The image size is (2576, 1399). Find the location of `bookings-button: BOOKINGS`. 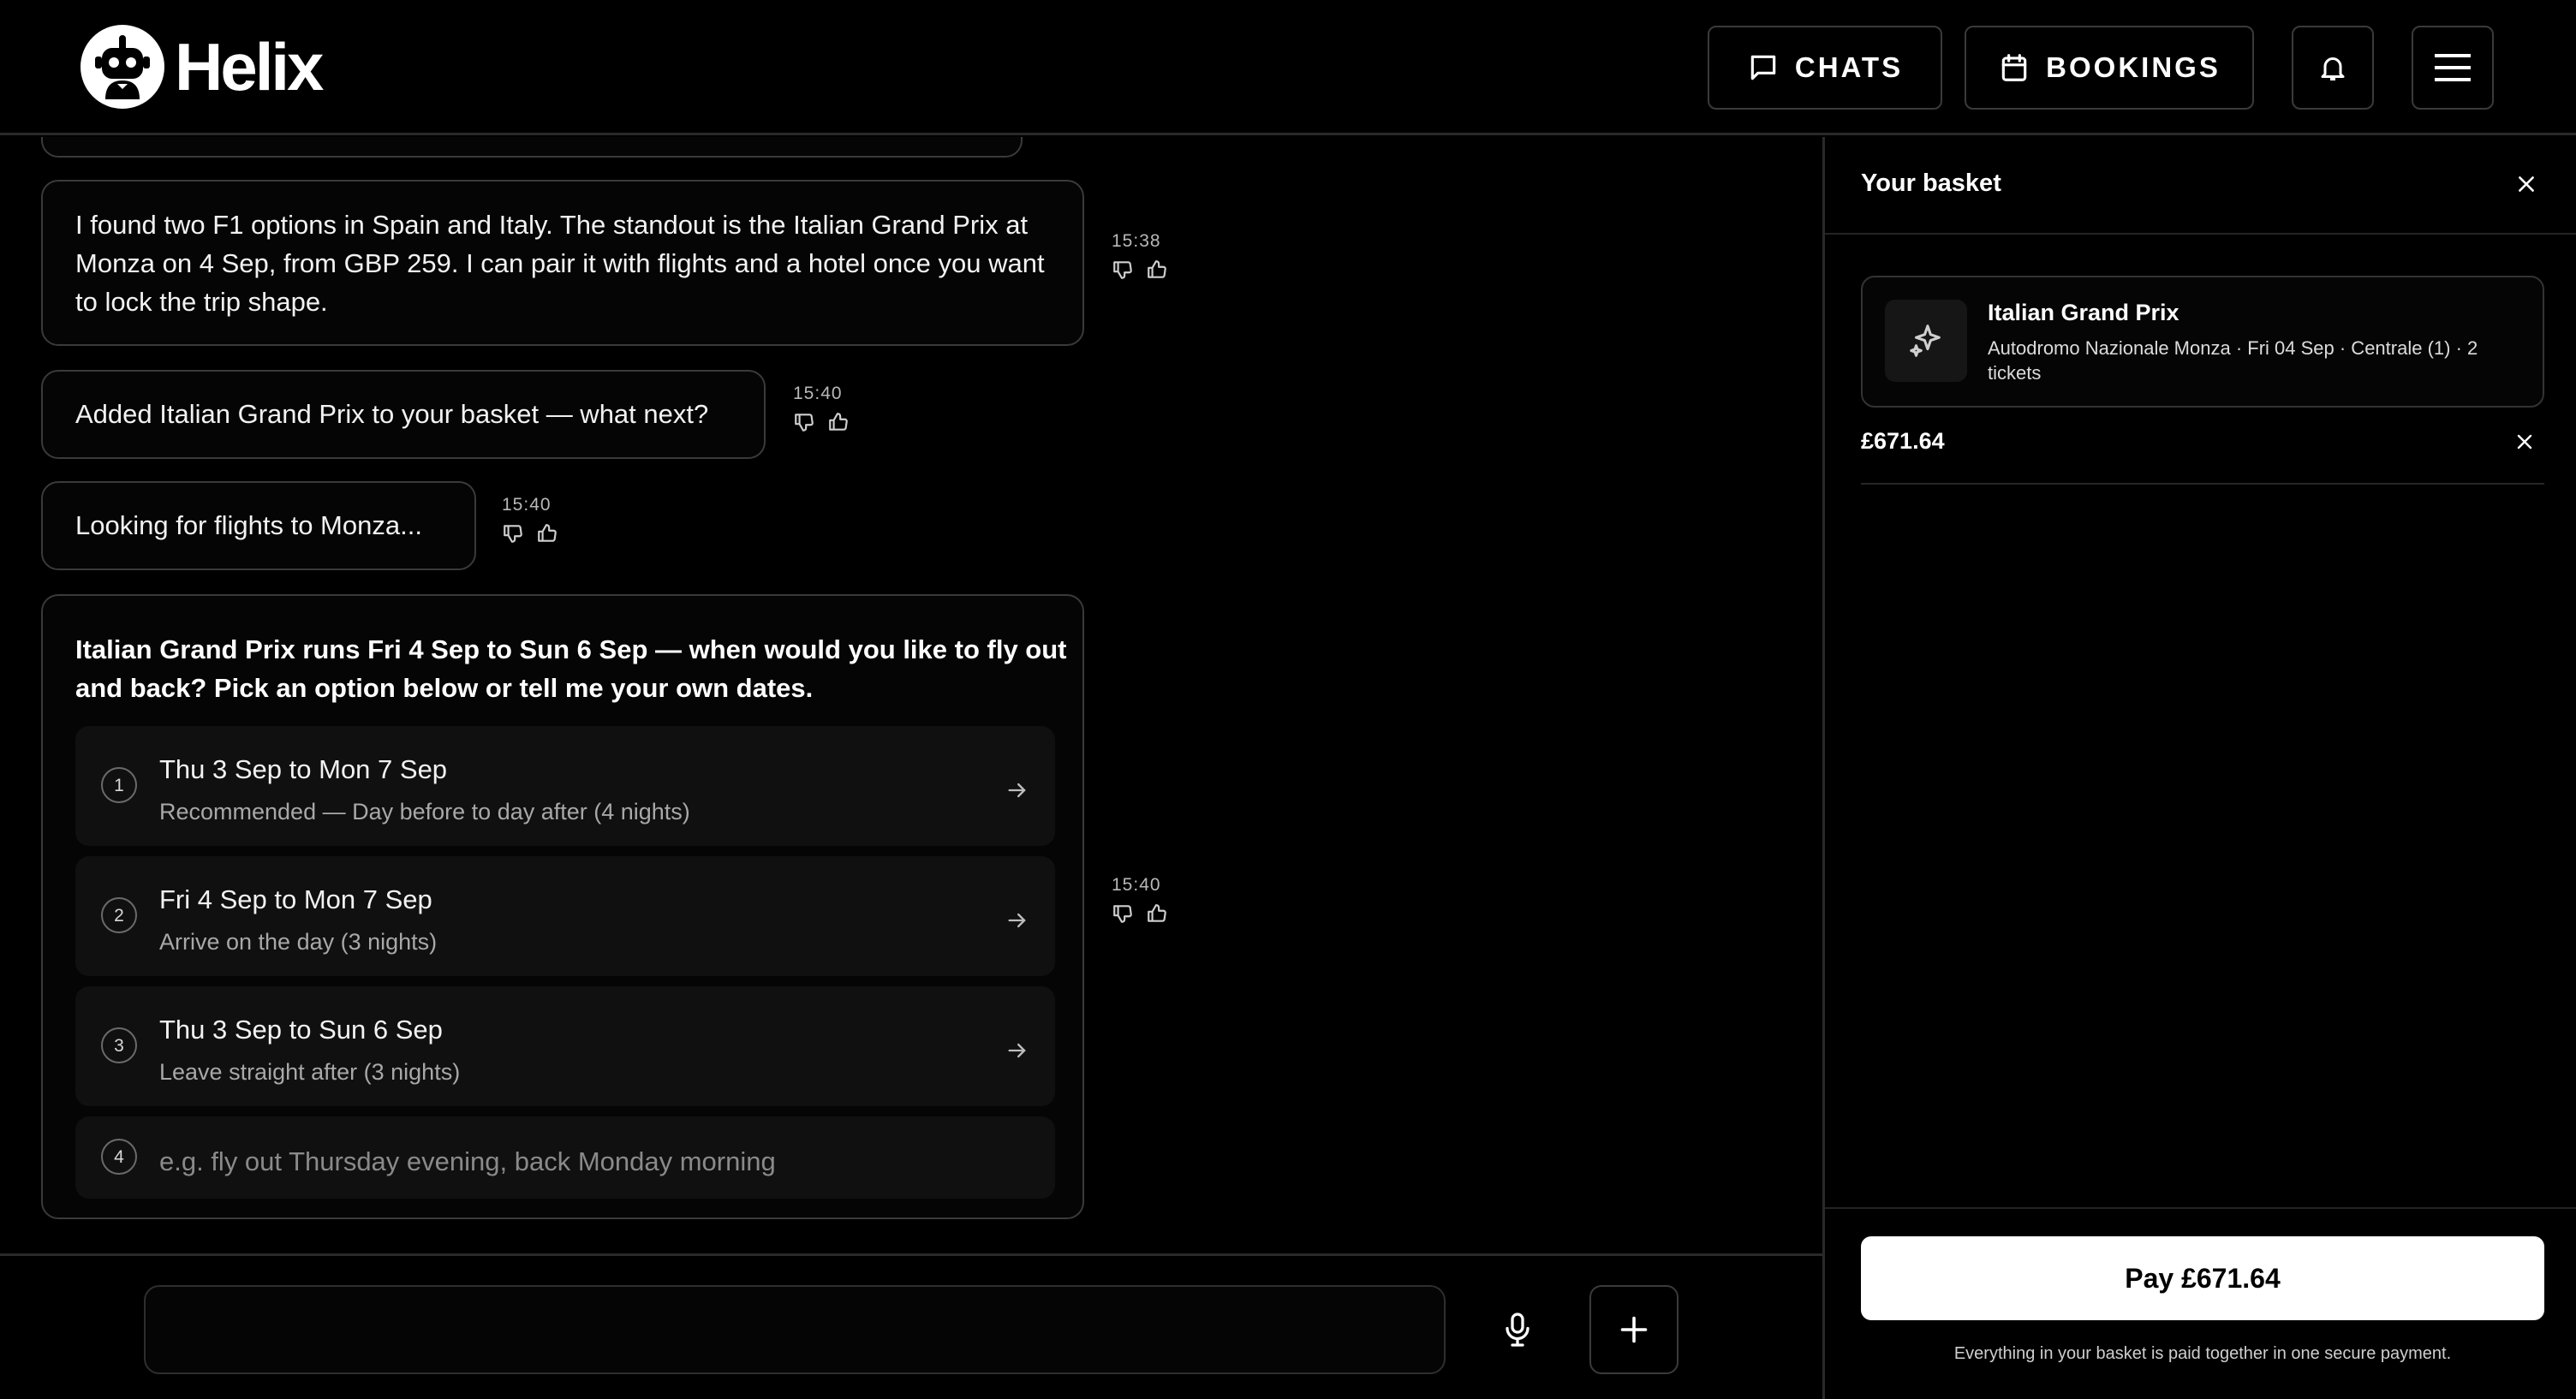

bookings-button: BOOKINGS is located at coordinates (2109, 68).